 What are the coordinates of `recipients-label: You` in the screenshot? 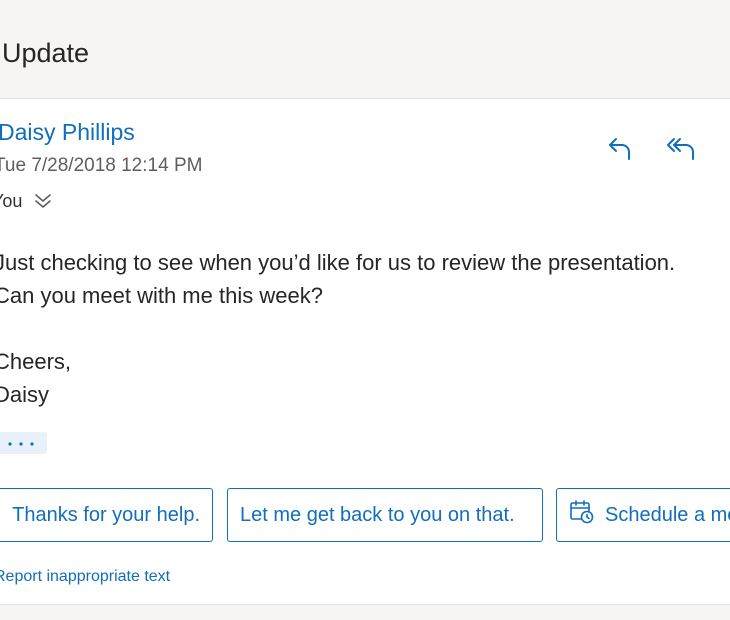 It's located at (11, 200).